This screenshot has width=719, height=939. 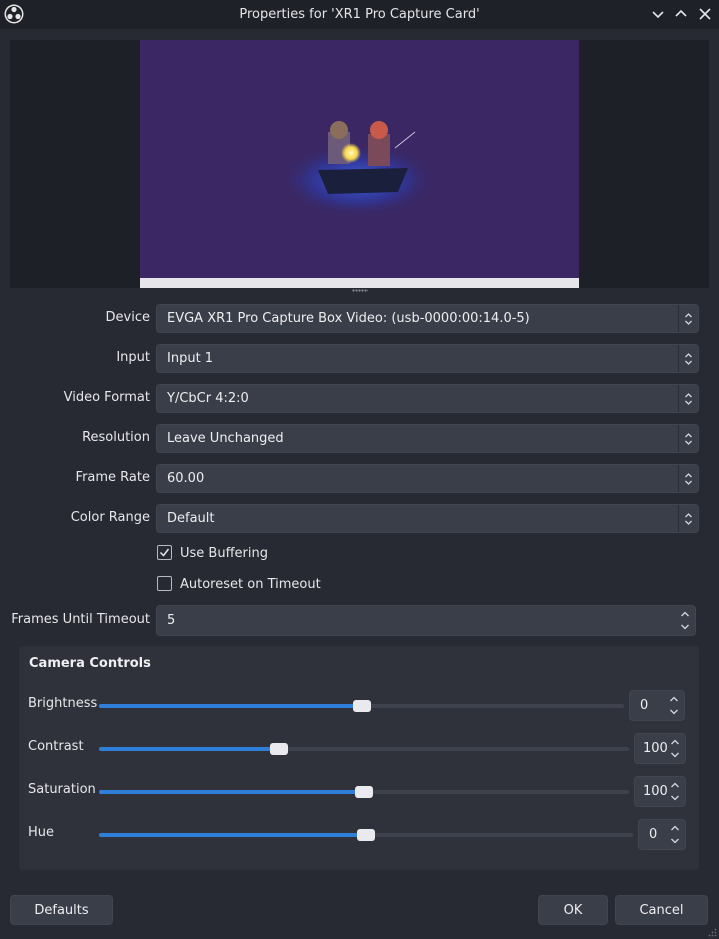 I want to click on contrast-slider, so click(x=364, y=749).